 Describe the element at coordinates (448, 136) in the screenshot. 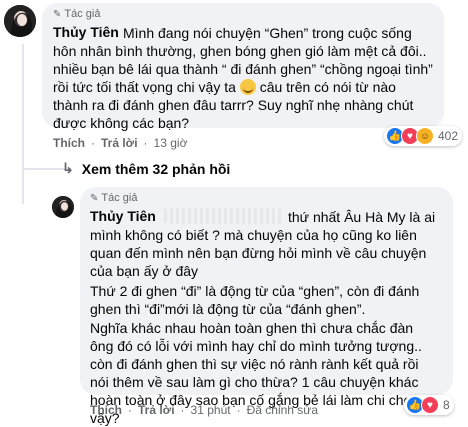

I see `reaction-count: 402` at that location.